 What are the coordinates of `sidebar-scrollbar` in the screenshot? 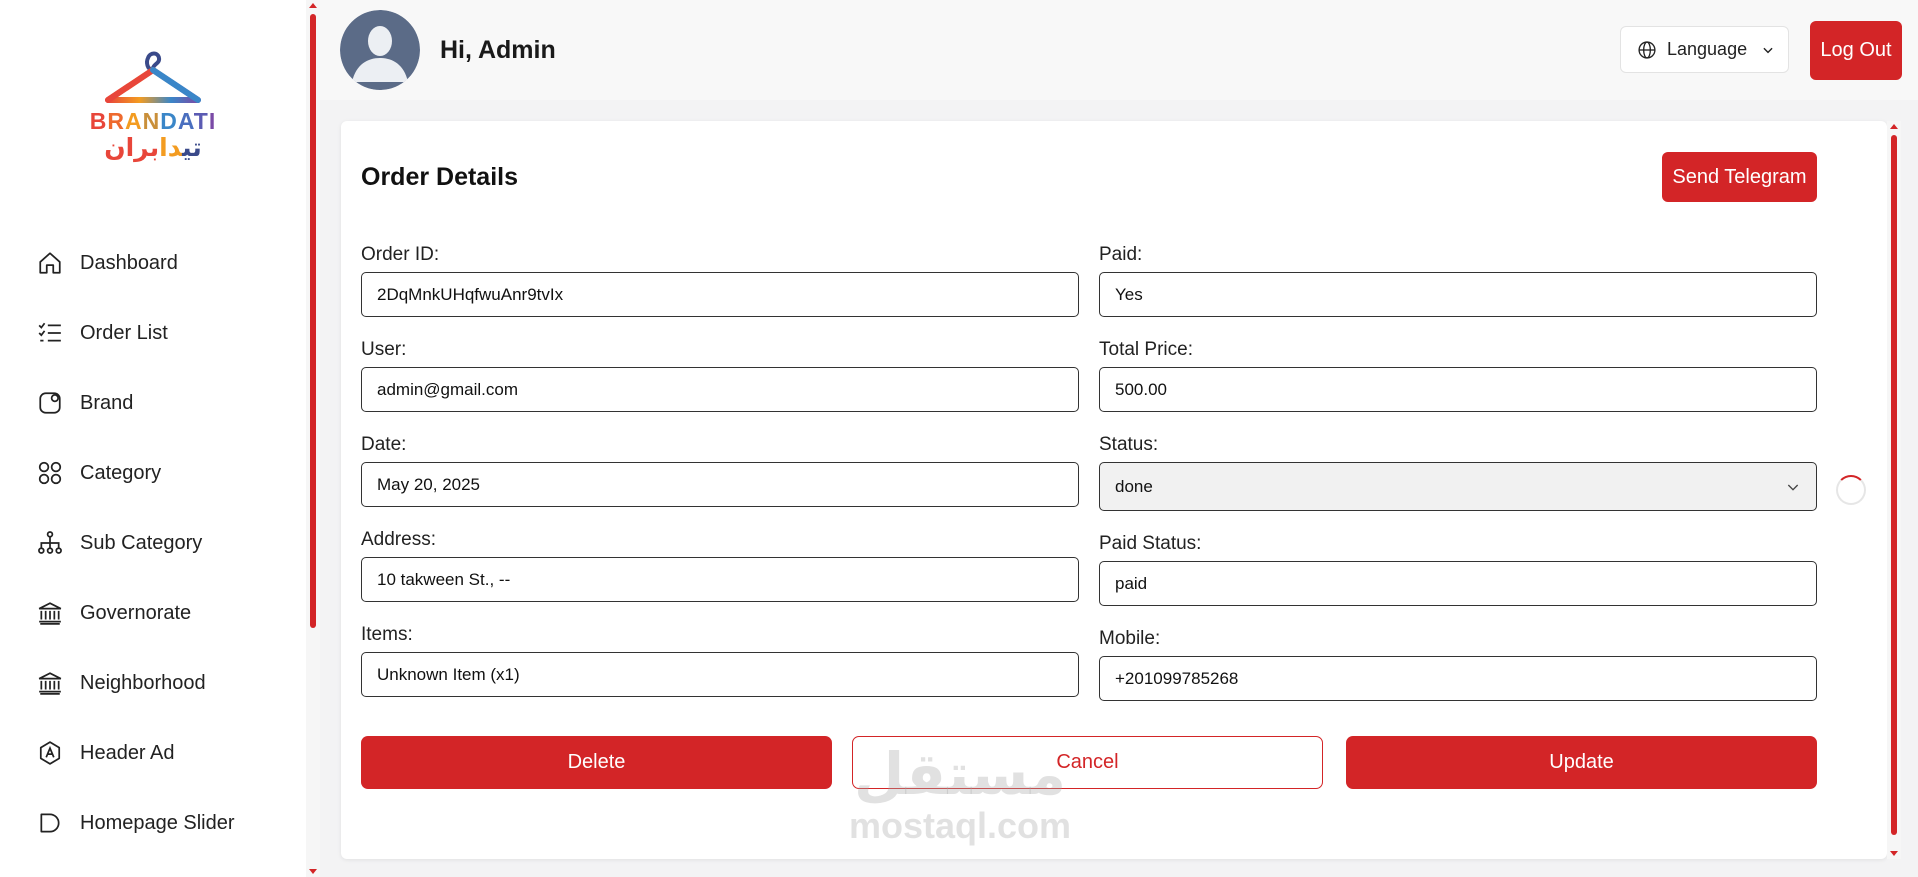 It's located at (313, 438).